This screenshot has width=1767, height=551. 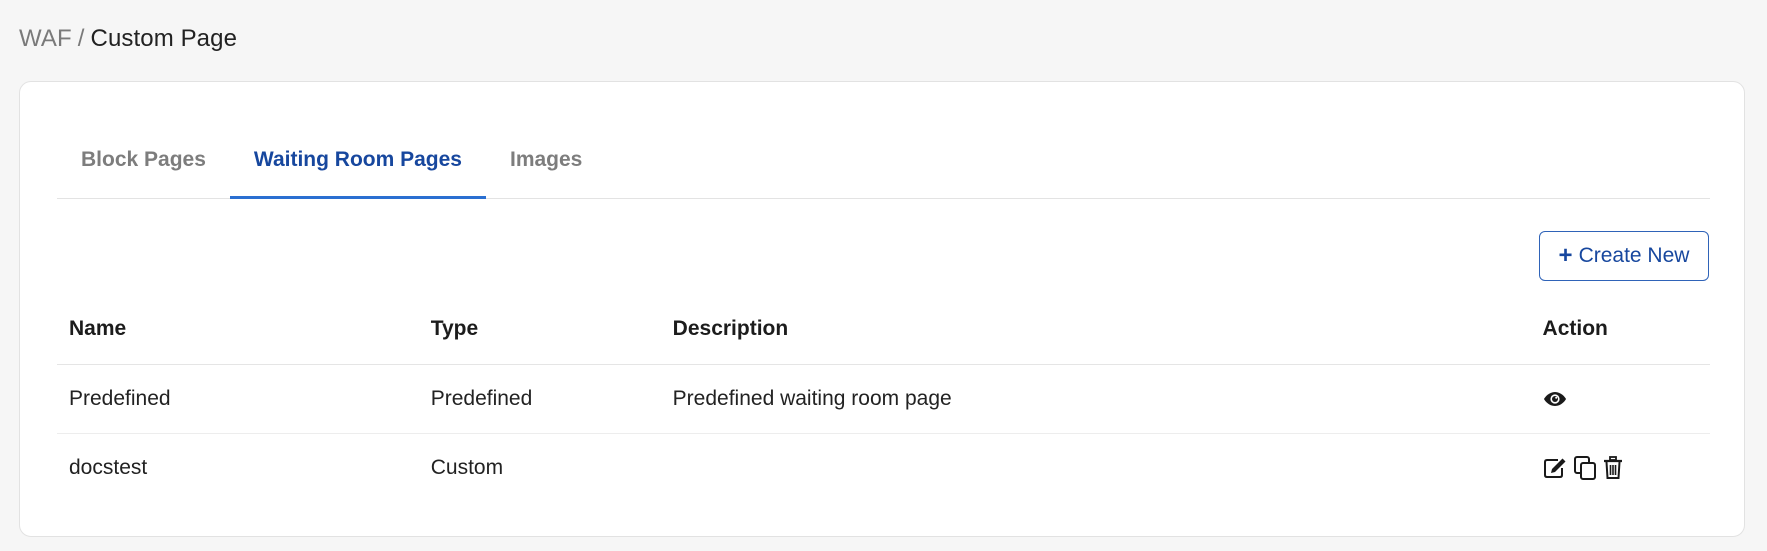 I want to click on column-header-action: Action, so click(x=1620, y=329).